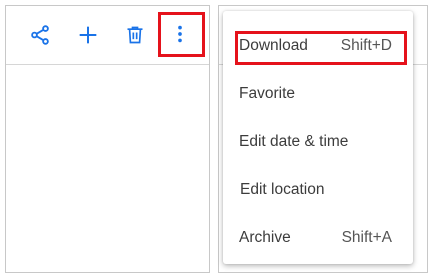 This screenshot has height=277, width=432. Describe the element at coordinates (282, 189) in the screenshot. I see `menu-item-label: Edit location` at that location.